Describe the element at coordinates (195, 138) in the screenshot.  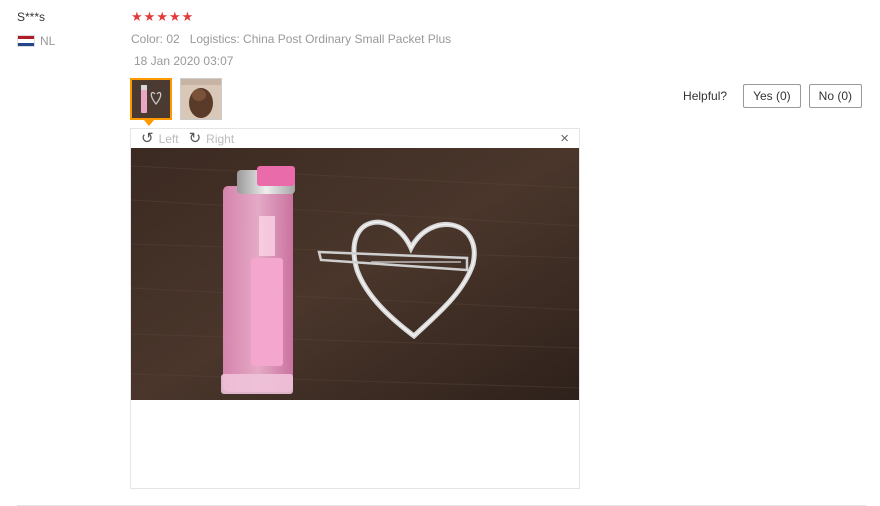
I see `rotate-right-icon: ↻` at that location.